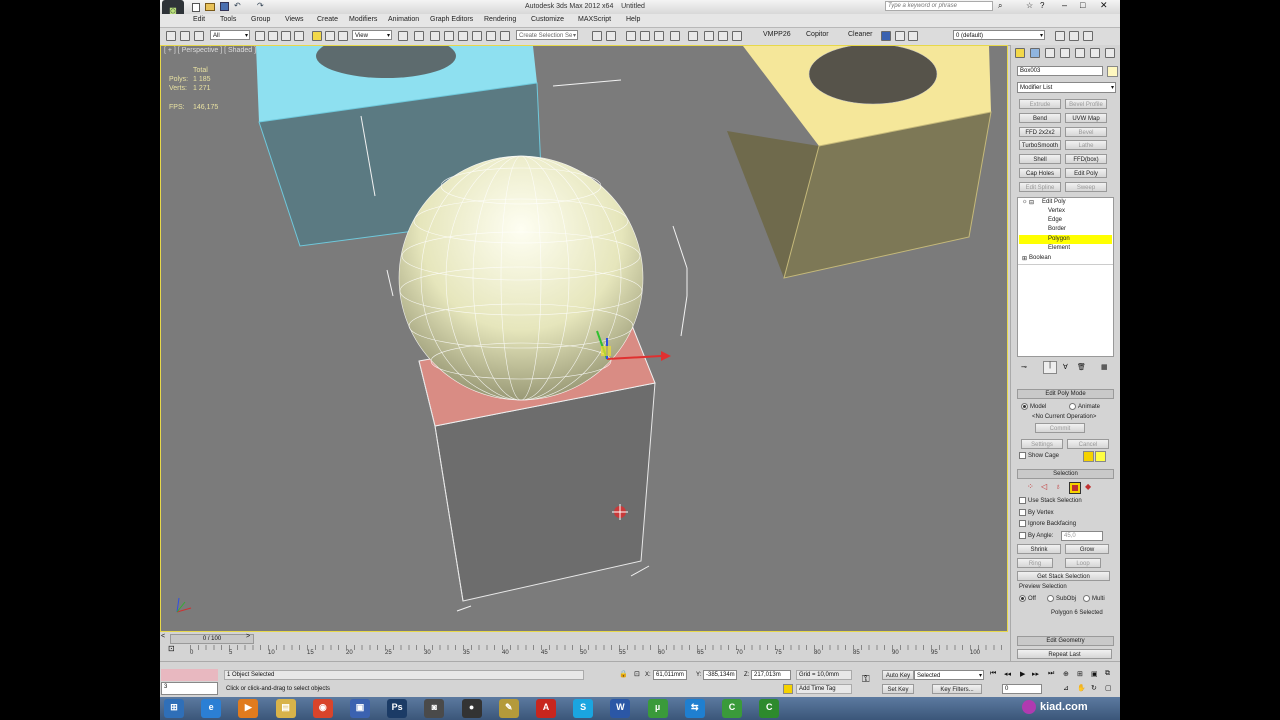  Describe the element at coordinates (1025, 202) in the screenshot. I see `stack-lightbulb-icon: ☼` at that location.